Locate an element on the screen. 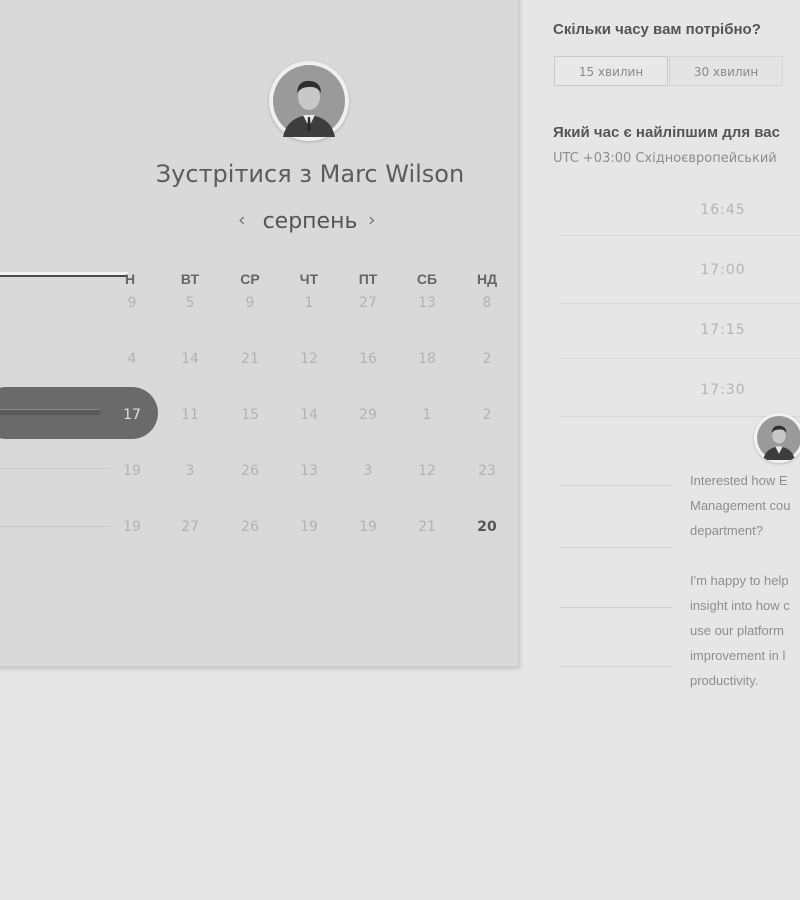 The width and height of the screenshot is (800, 900). time-slot: 17:30 is located at coordinates (723, 390).